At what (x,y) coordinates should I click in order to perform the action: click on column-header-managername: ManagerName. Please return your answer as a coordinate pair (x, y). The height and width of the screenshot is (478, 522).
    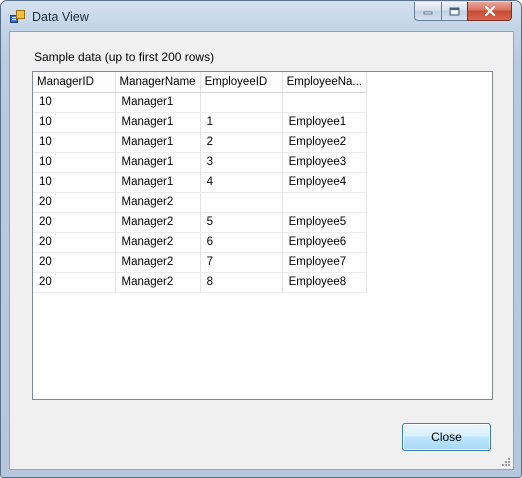
    Looking at the image, I should click on (158, 82).